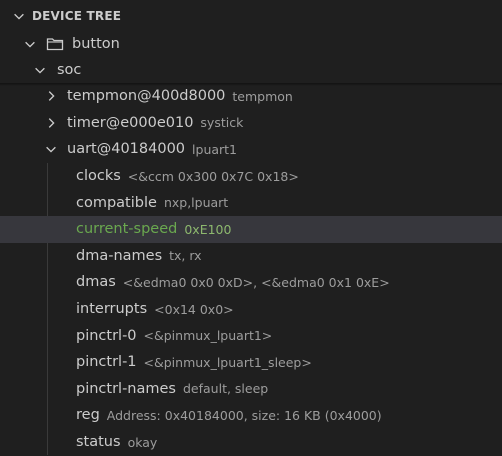 Image resolution: width=502 pixels, height=456 pixels. Describe the element at coordinates (227, 362) in the screenshot. I see `property-value: <&pinmux_lpuart1_sleep>` at that location.